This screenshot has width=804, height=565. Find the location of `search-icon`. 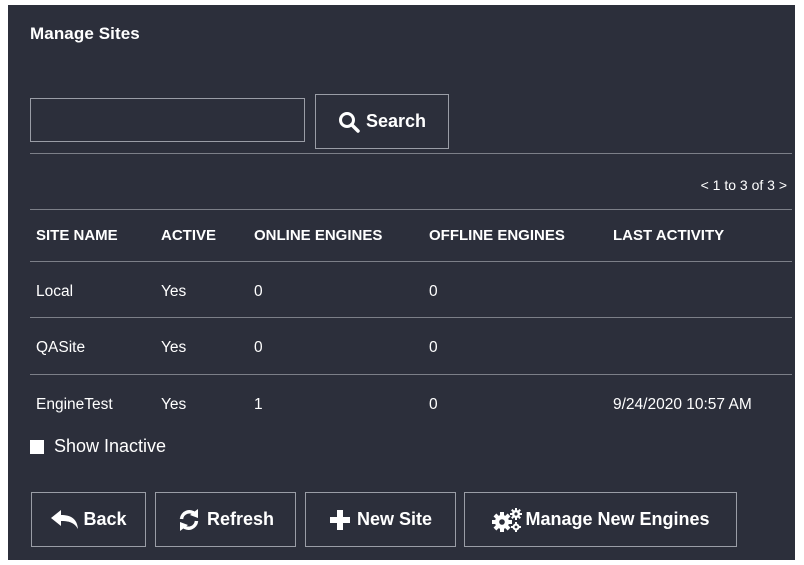

search-icon is located at coordinates (349, 122).